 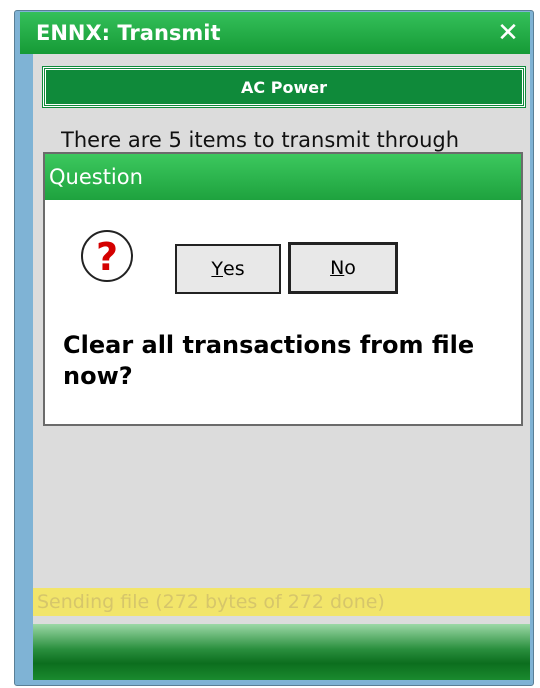 What do you see at coordinates (283, 177) in the screenshot?
I see `dialog-title: Question` at bounding box center [283, 177].